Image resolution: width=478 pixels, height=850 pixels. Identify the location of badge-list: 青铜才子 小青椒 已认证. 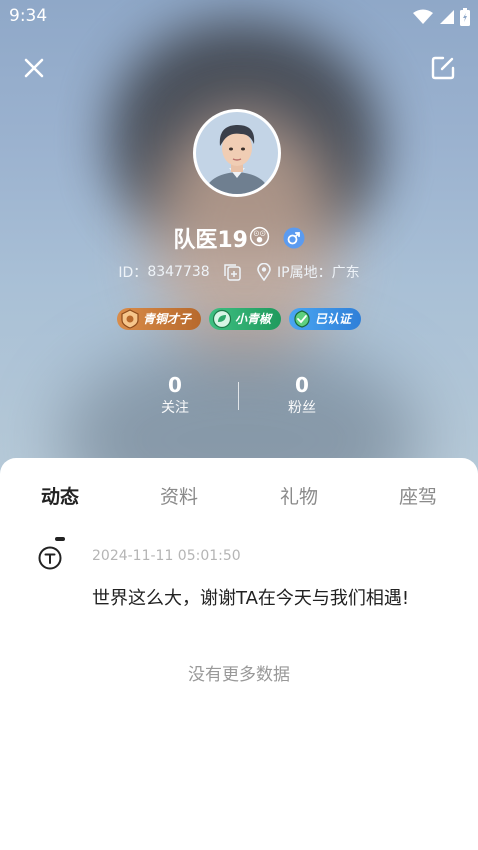
(239, 319).